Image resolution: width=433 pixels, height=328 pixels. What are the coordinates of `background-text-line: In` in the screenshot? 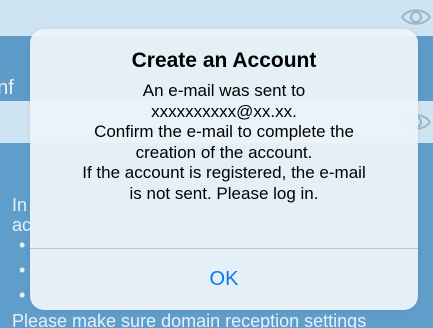 It's located at (20, 205).